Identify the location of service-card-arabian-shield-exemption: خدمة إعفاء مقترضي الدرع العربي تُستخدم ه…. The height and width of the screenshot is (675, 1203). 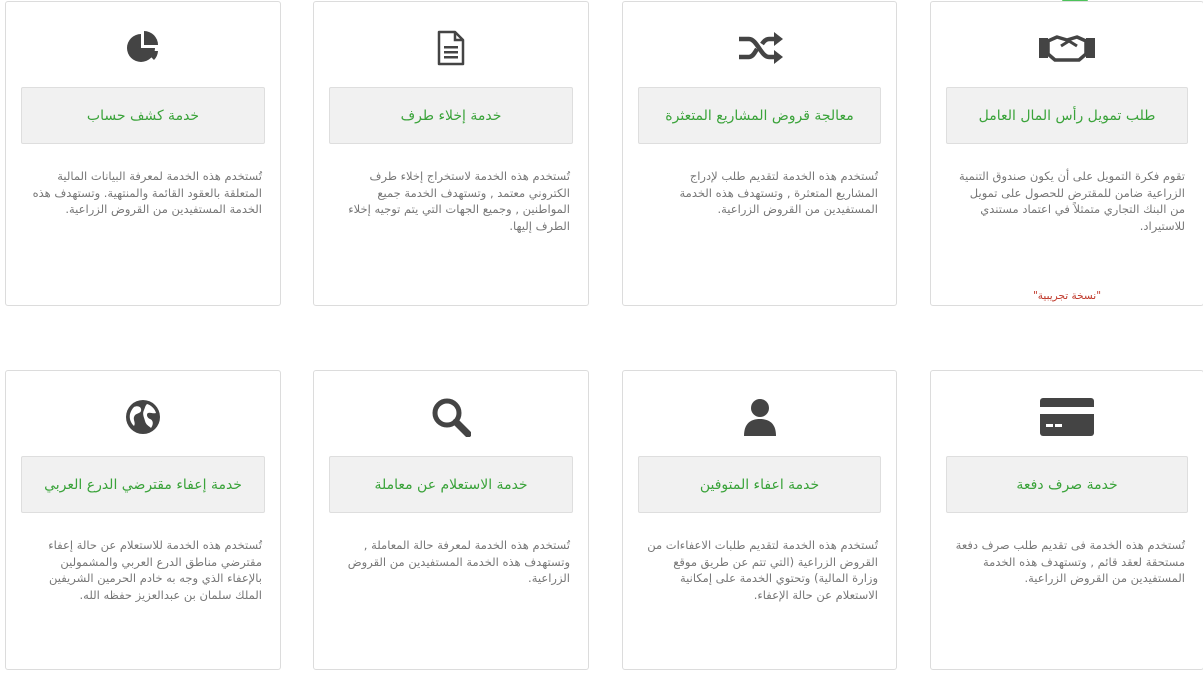
(143, 520).